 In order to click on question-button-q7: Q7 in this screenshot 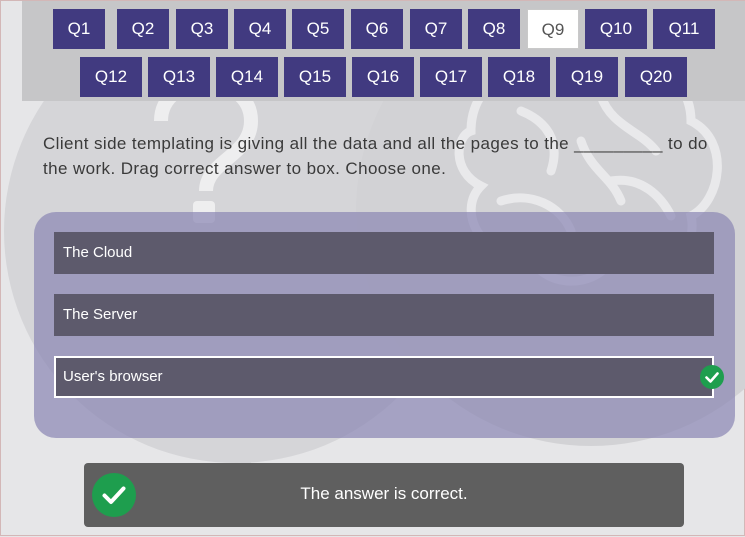, I will do `click(436, 29)`.